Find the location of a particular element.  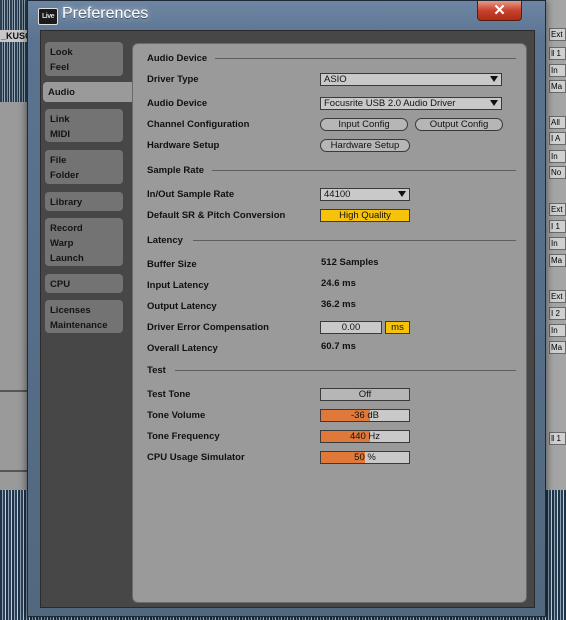

output-latency-label: Output Latency is located at coordinates (182, 306).